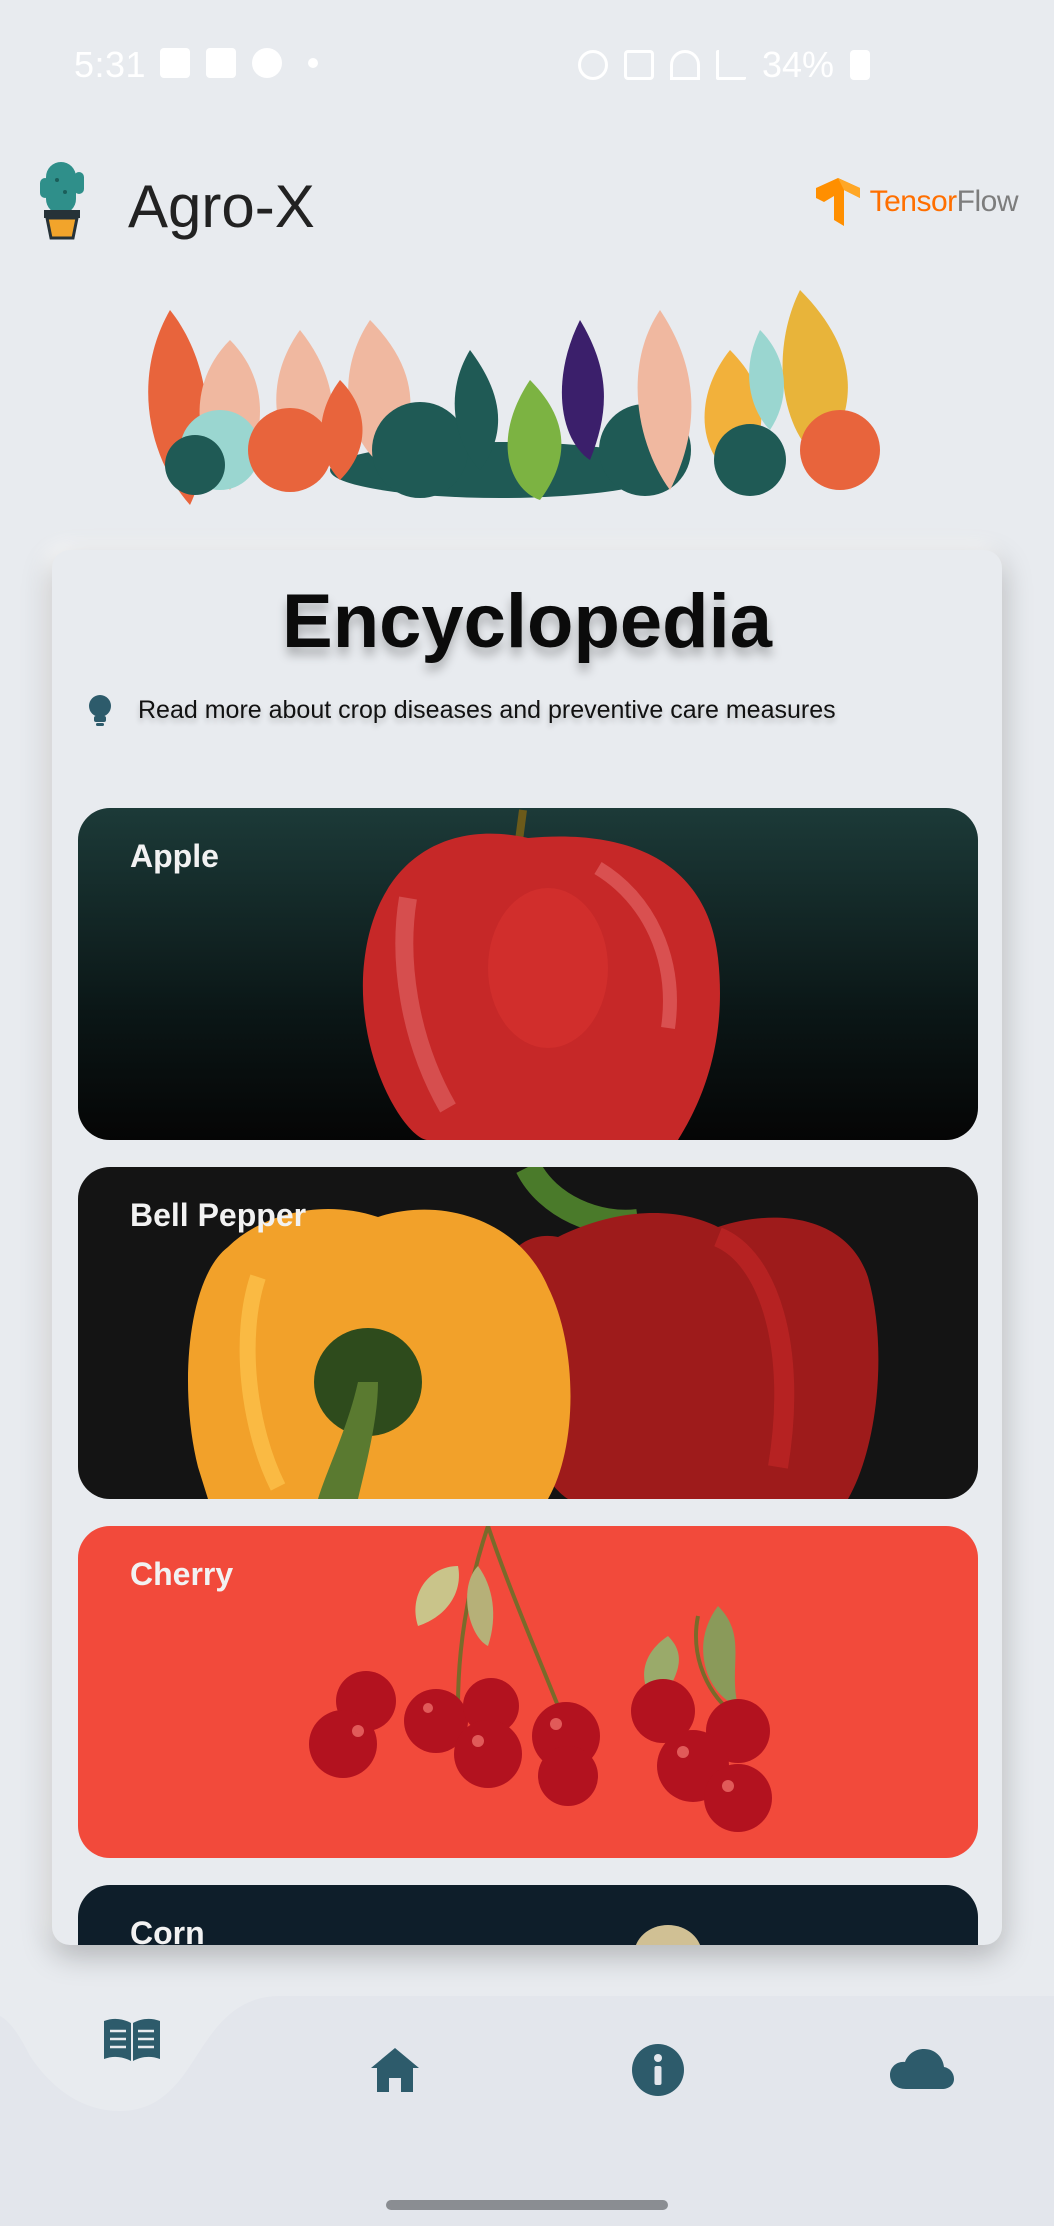 This screenshot has width=1054, height=2226. I want to click on tensorflow-icon, so click(837, 202).